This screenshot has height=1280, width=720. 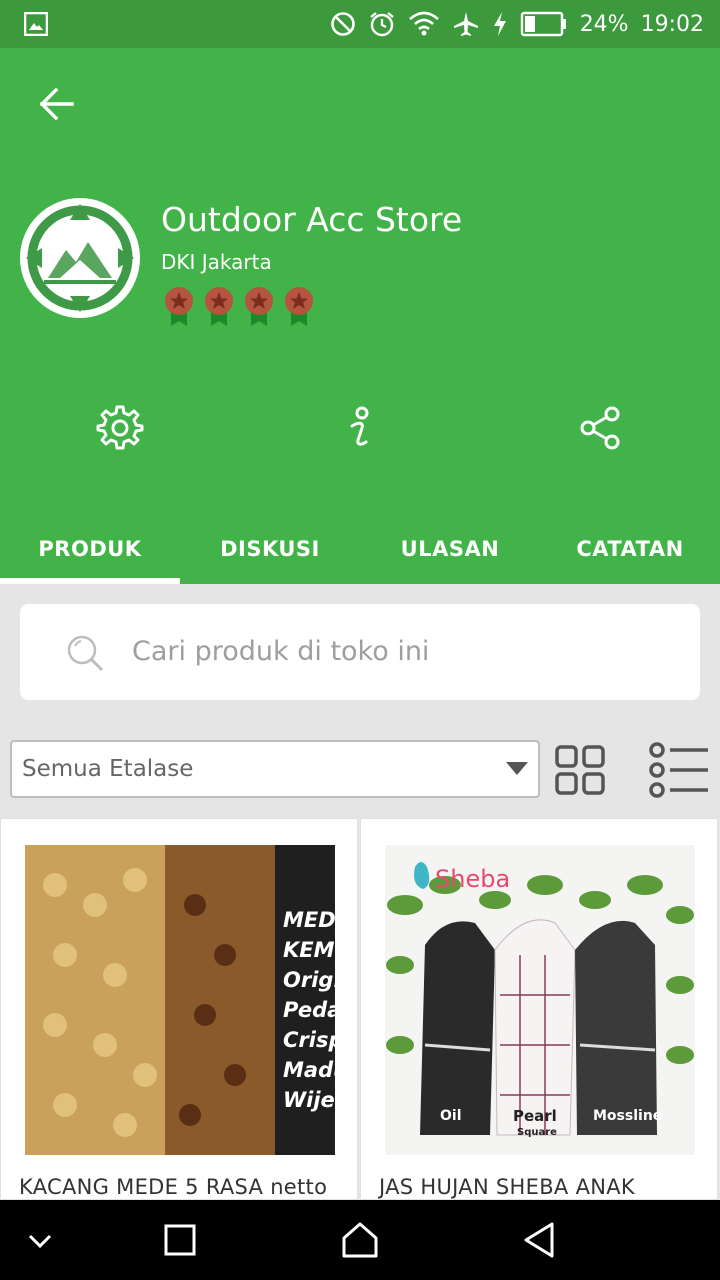 What do you see at coordinates (309, 1070) in the screenshot?
I see `image-text: Madu` at bounding box center [309, 1070].